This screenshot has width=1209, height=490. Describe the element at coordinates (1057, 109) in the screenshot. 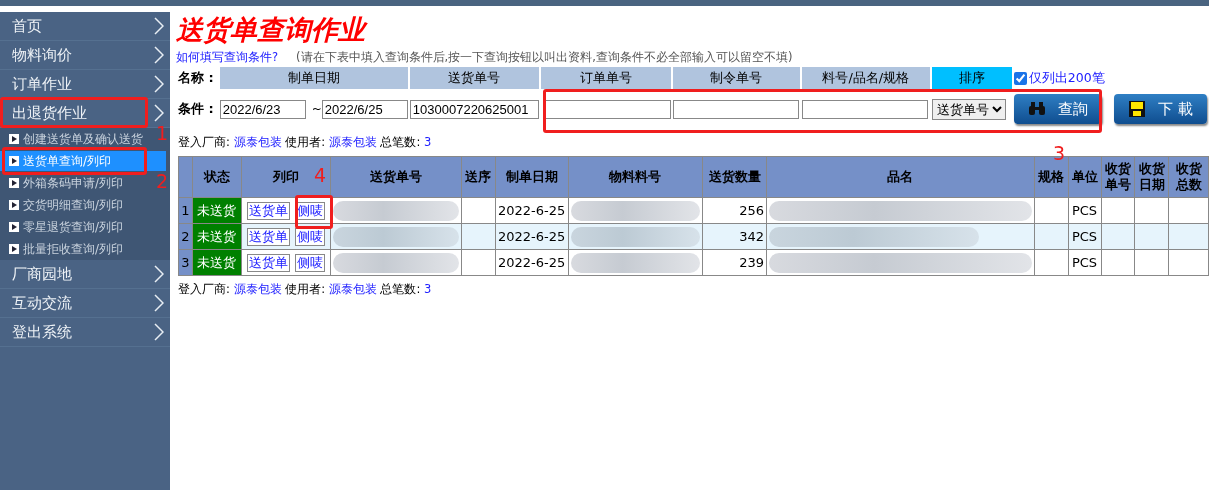

I see `search-button: 查詢` at that location.